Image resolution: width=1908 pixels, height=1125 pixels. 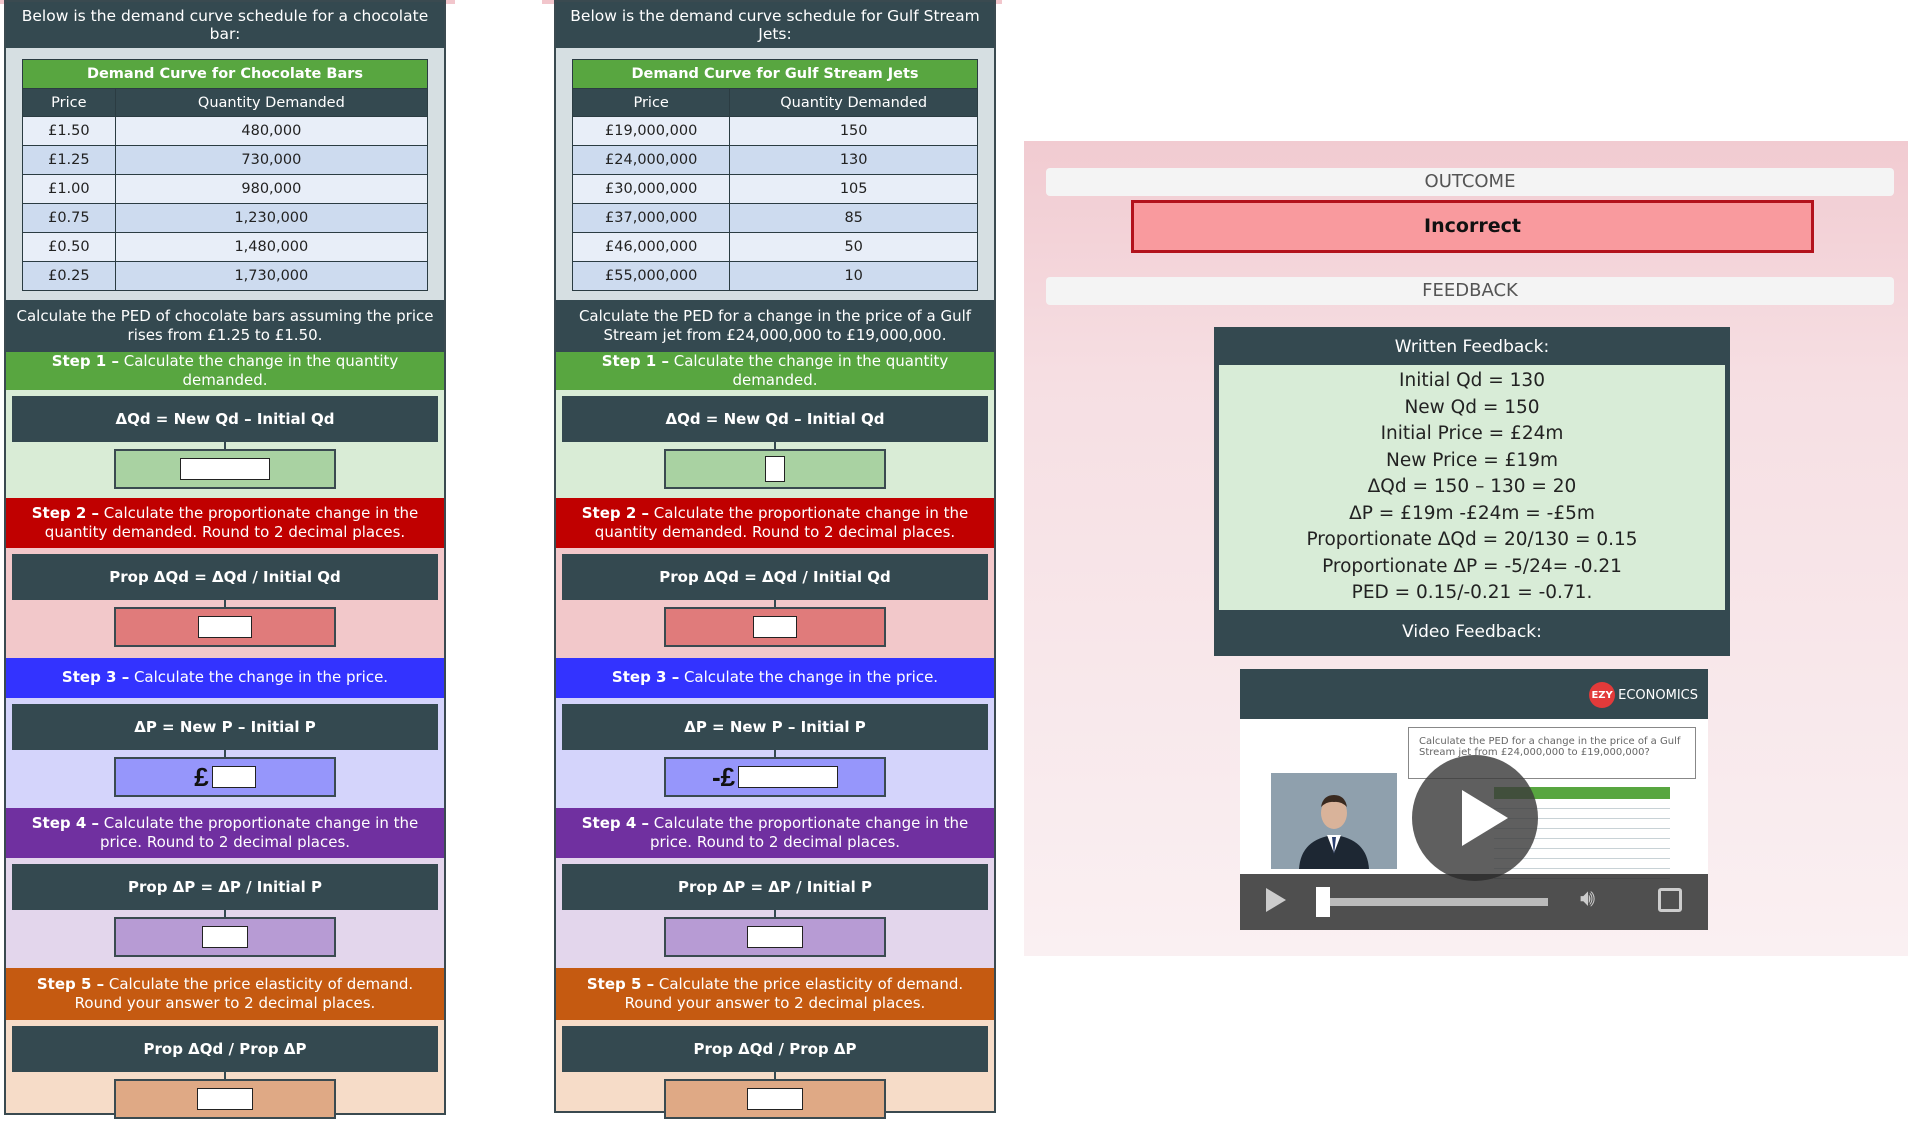 I want to click on cell-price: £1.00, so click(x=69, y=189).